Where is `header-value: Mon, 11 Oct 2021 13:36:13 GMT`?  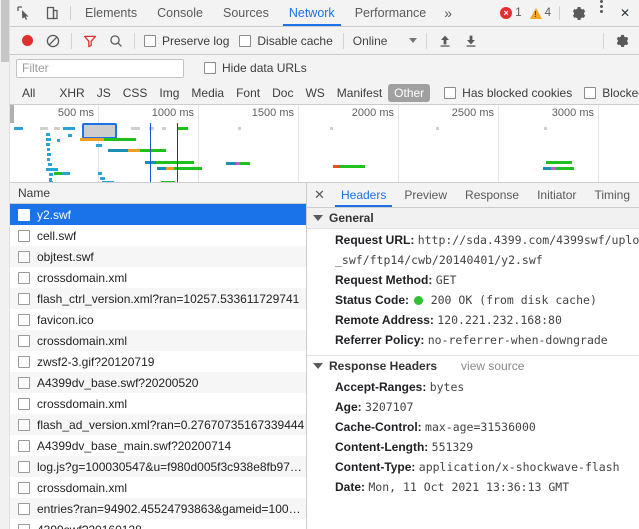
header-value: Mon, 11 Oct 2021 13:36:13 GMT is located at coordinates (469, 487).